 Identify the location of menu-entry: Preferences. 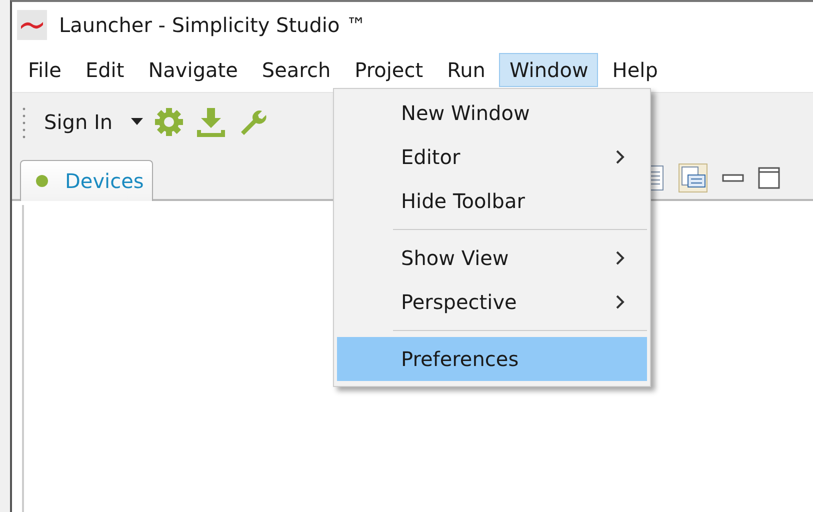
(492, 359).